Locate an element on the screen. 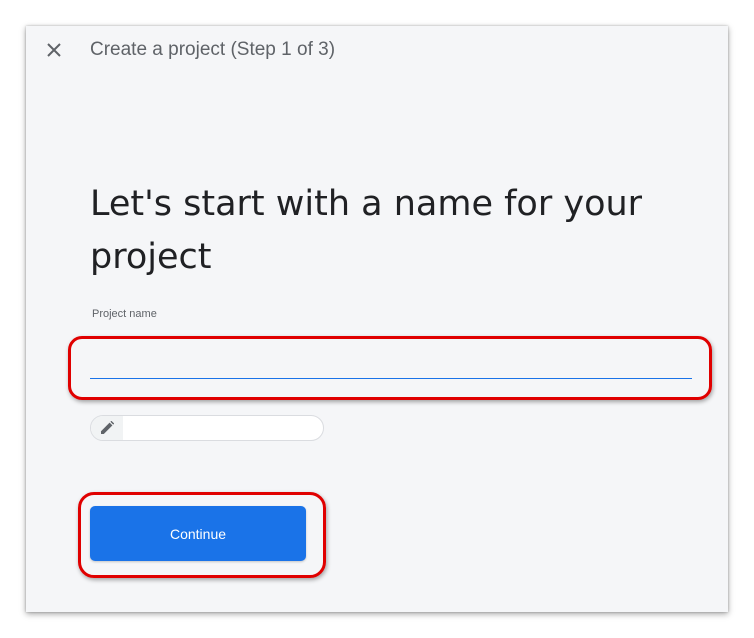 Image resolution: width=754 pixels, height=638 pixels. close-button is located at coordinates (54, 50).